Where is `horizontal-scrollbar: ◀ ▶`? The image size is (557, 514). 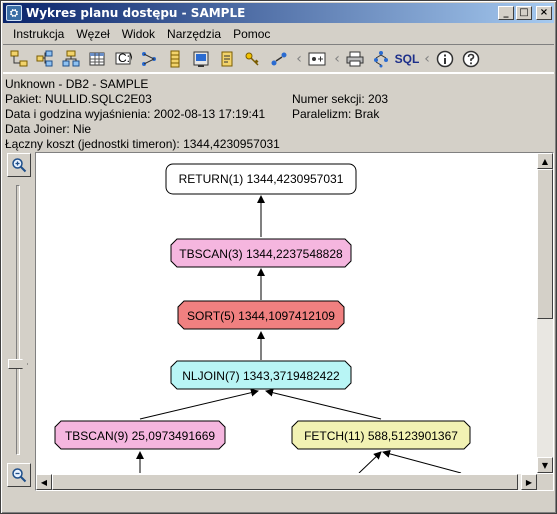 horizontal-scrollbar: ◀ ▶ is located at coordinates (286, 482).